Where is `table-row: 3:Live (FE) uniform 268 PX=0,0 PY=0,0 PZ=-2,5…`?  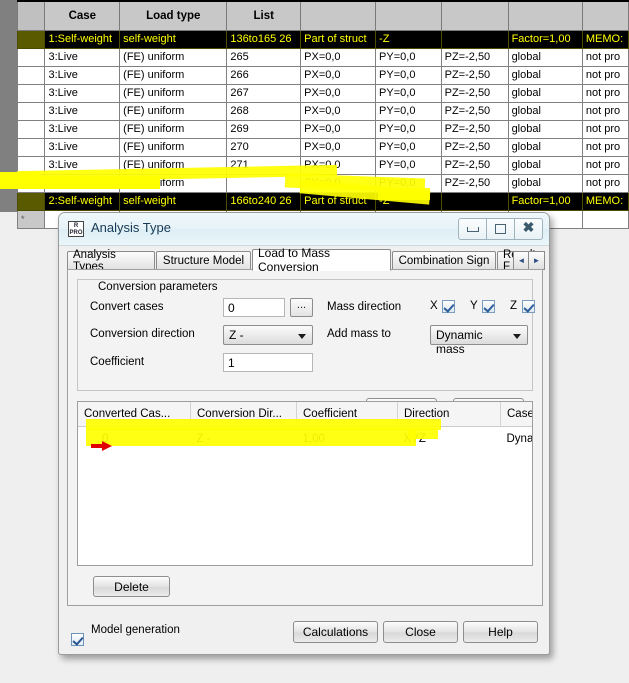 table-row: 3:Live (FE) uniform 268 PX=0,0 PY=0,0 PZ=-2,5… is located at coordinates (322, 111).